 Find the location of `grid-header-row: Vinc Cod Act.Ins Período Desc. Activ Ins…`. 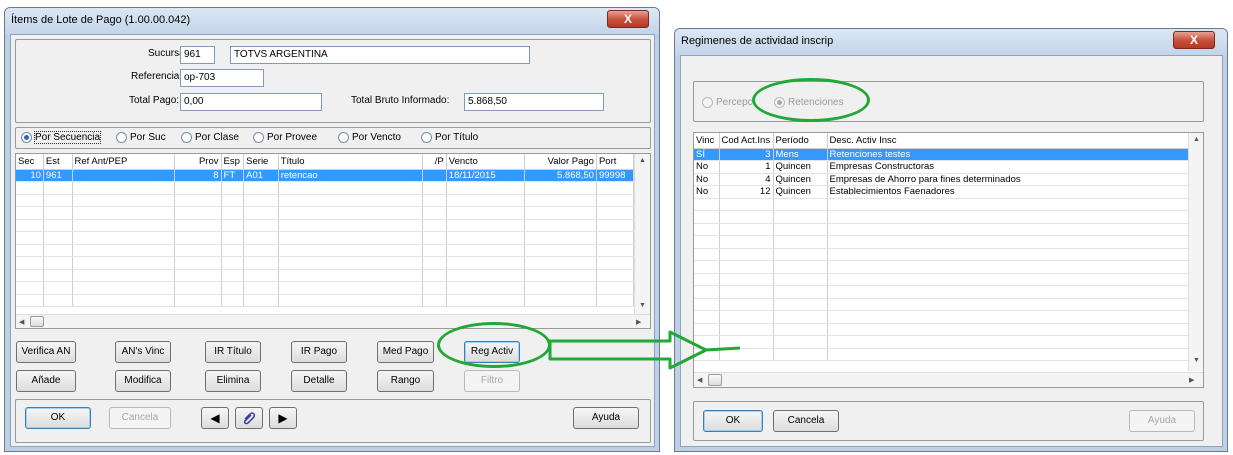

grid-header-row: Vinc Cod Act.Ins Período Desc. Activ Ins… is located at coordinates (941, 141).